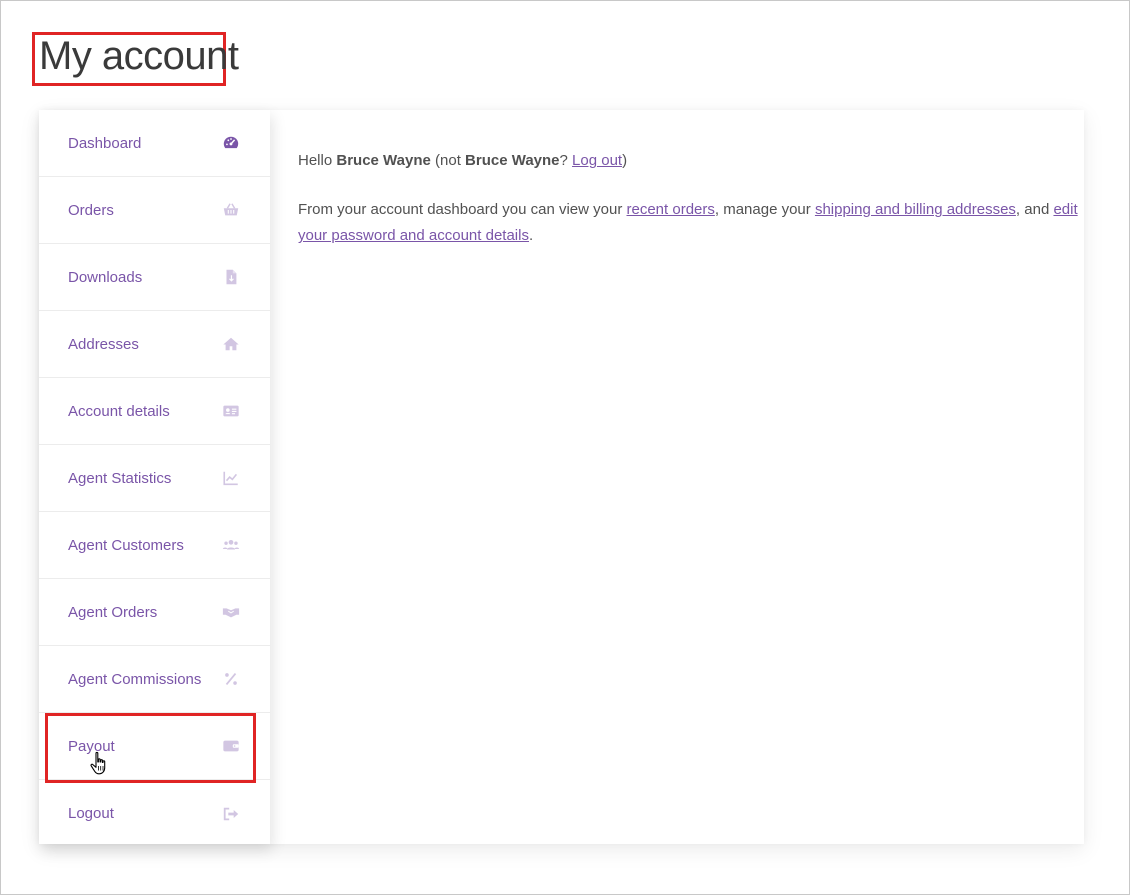 This screenshot has height=895, width=1130. I want to click on id-card-icon, so click(231, 411).